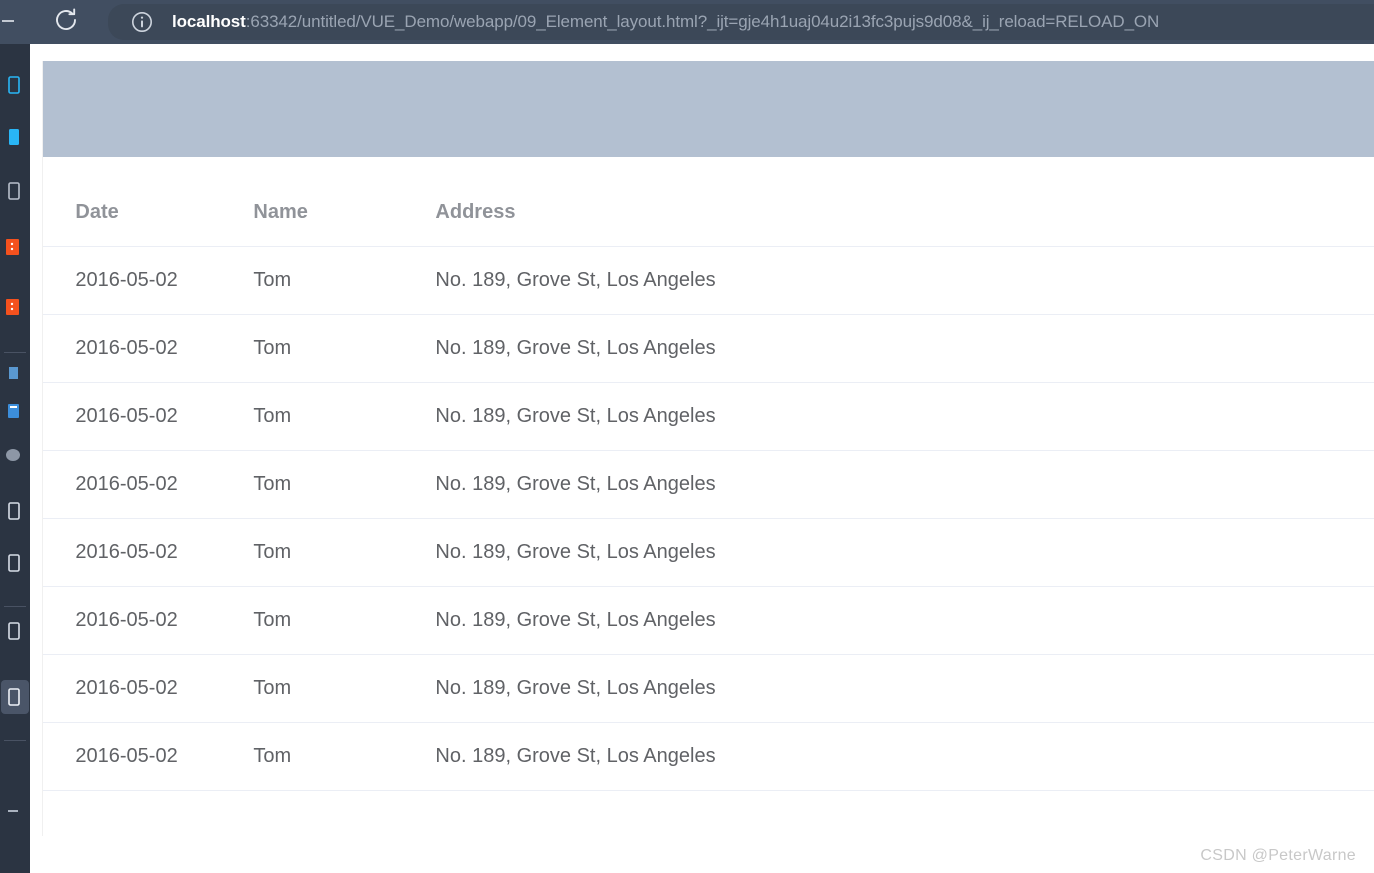 The width and height of the screenshot is (1374, 873). I want to click on column-header-date: Date, so click(148, 224).